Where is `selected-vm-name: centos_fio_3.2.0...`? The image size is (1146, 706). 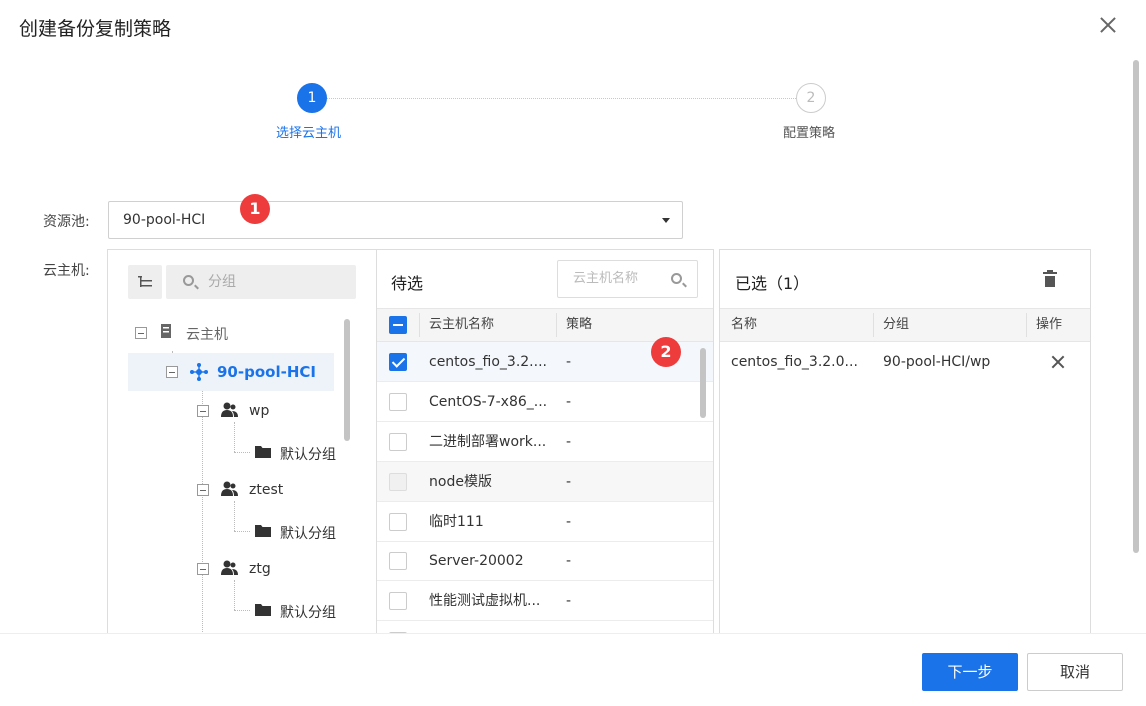 selected-vm-name: centos_fio_3.2.0... is located at coordinates (794, 362).